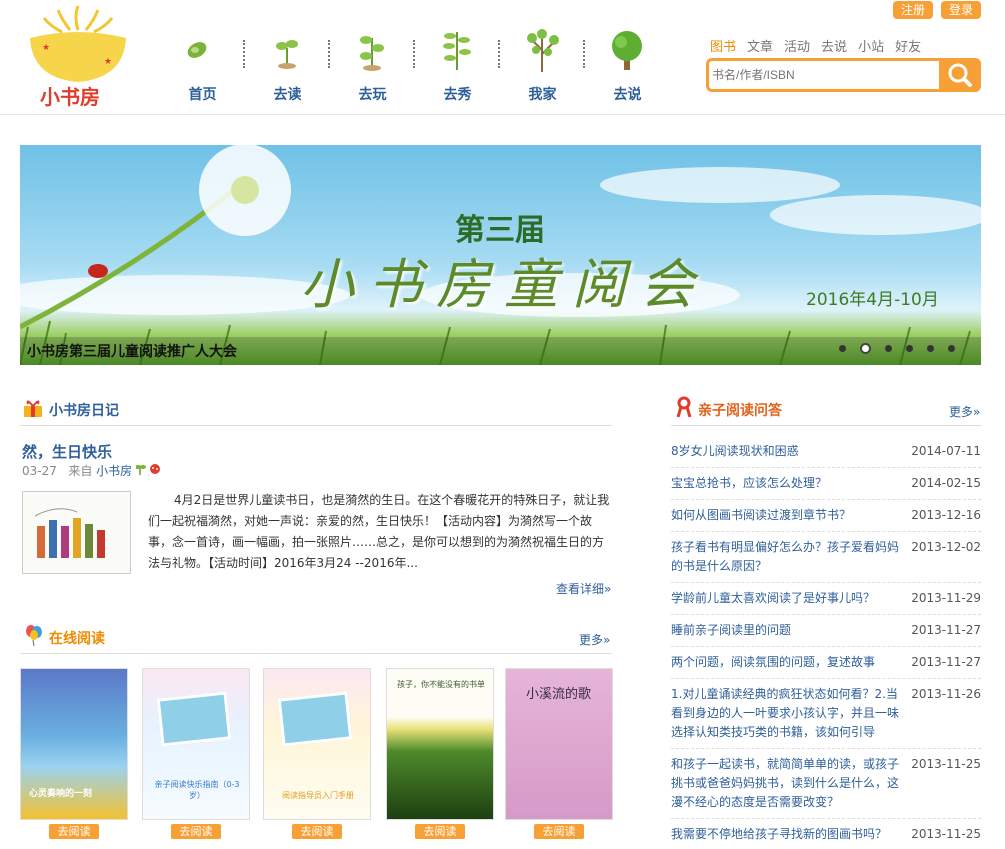 The height and width of the screenshot is (849, 1005). Describe the element at coordinates (583, 588) in the screenshot. I see `view-detail-link: 查看详细»` at that location.